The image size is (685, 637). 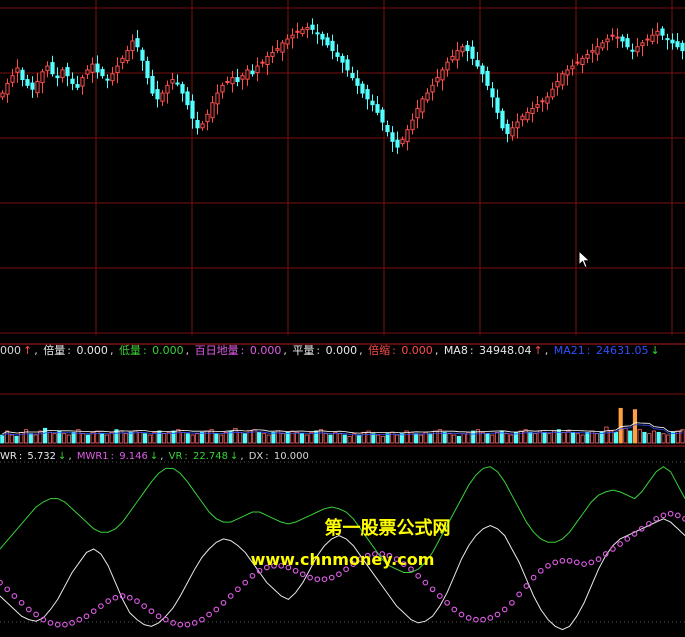 I want to click on ma8-label: MA8, so click(x=455, y=350).